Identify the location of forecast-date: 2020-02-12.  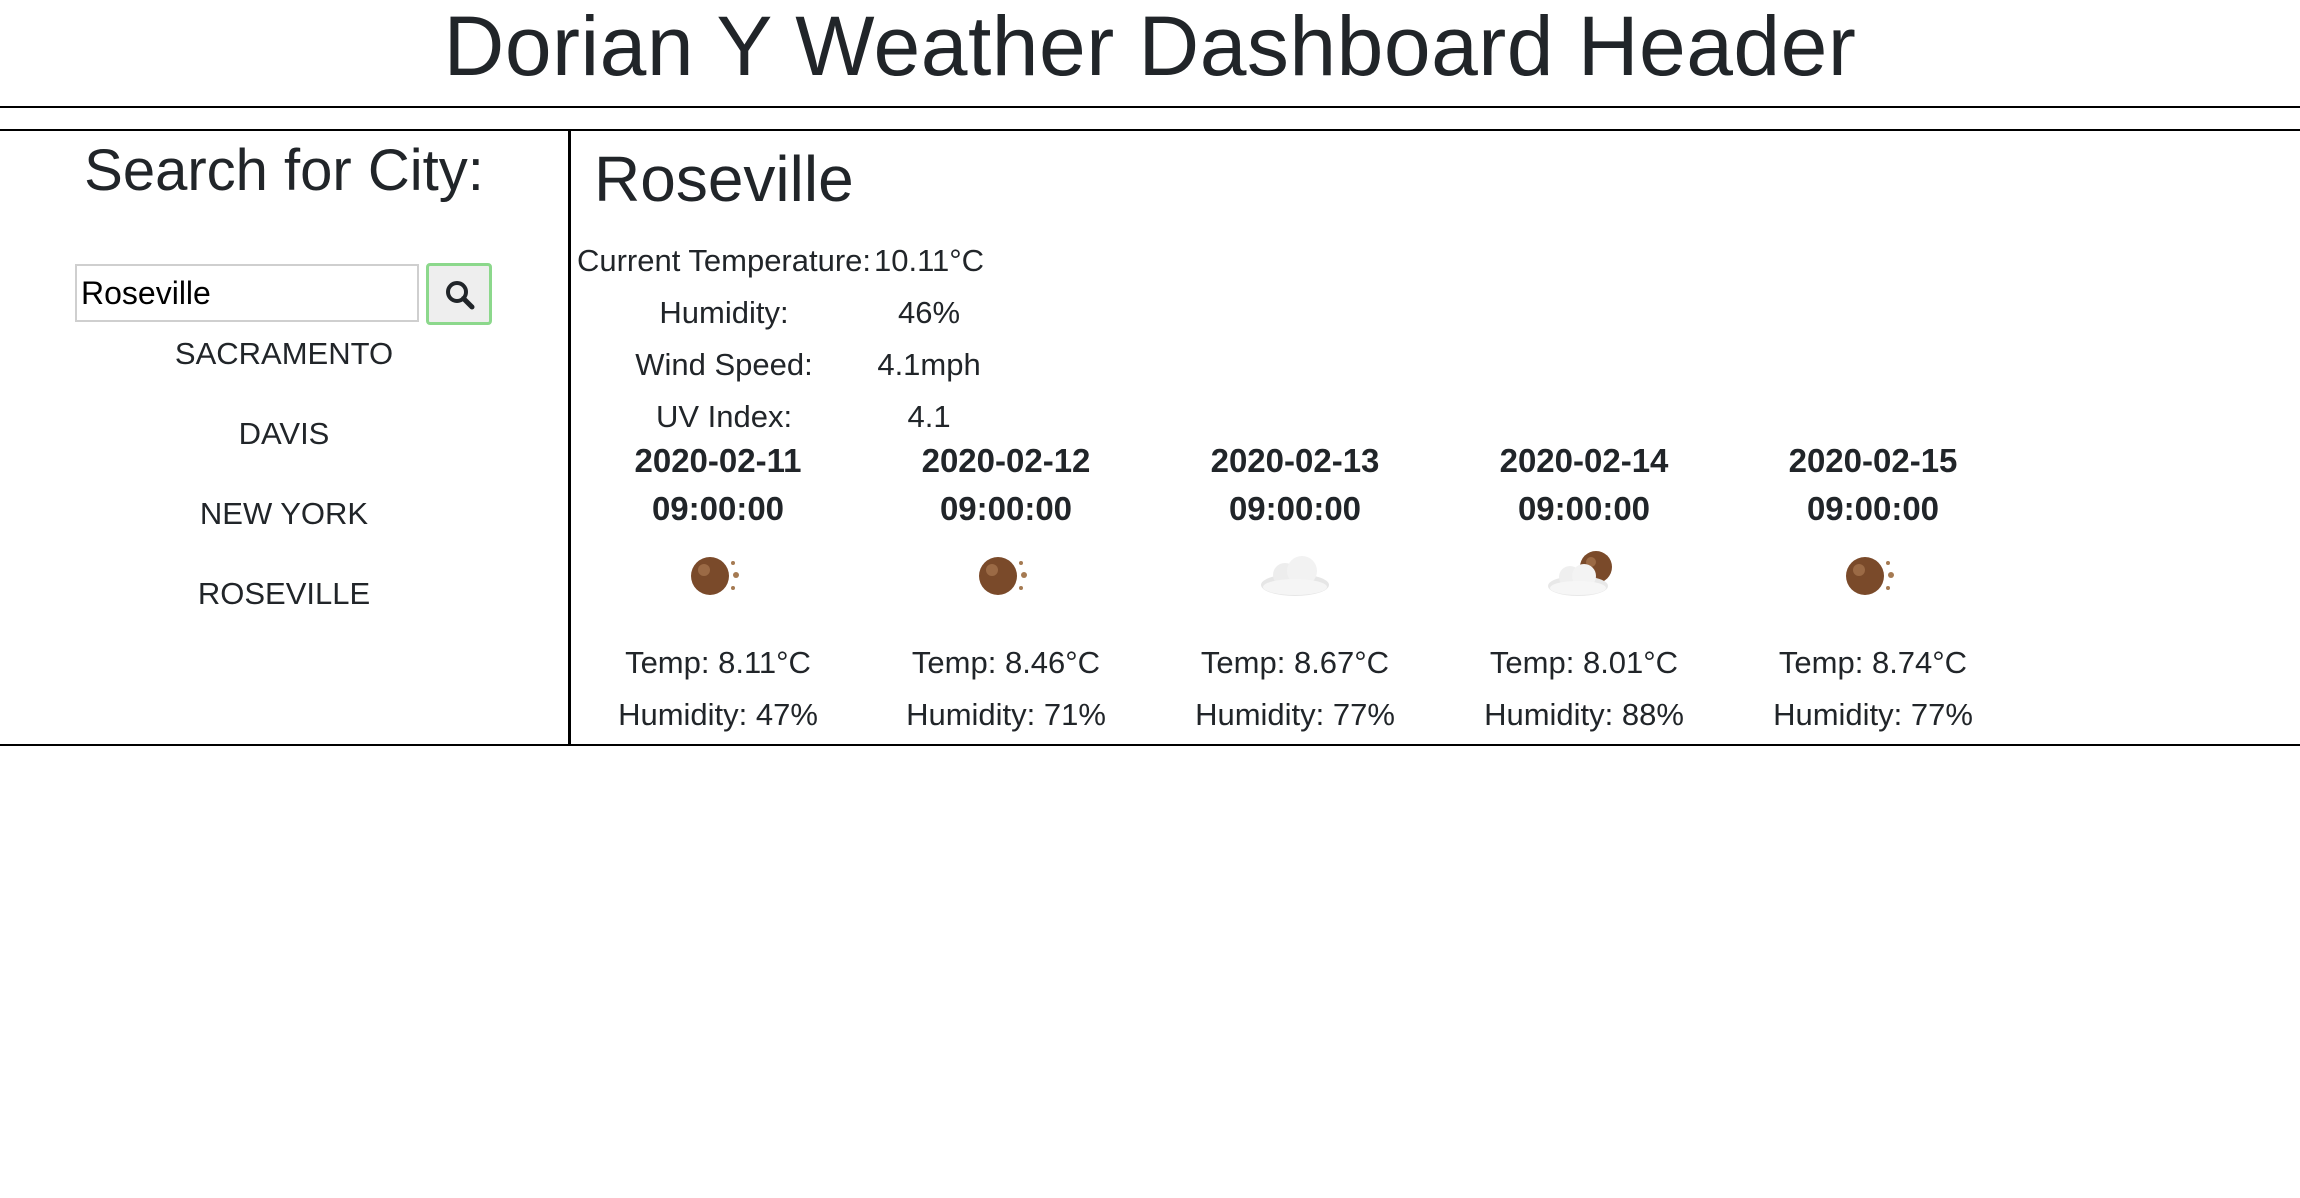
(1006, 460).